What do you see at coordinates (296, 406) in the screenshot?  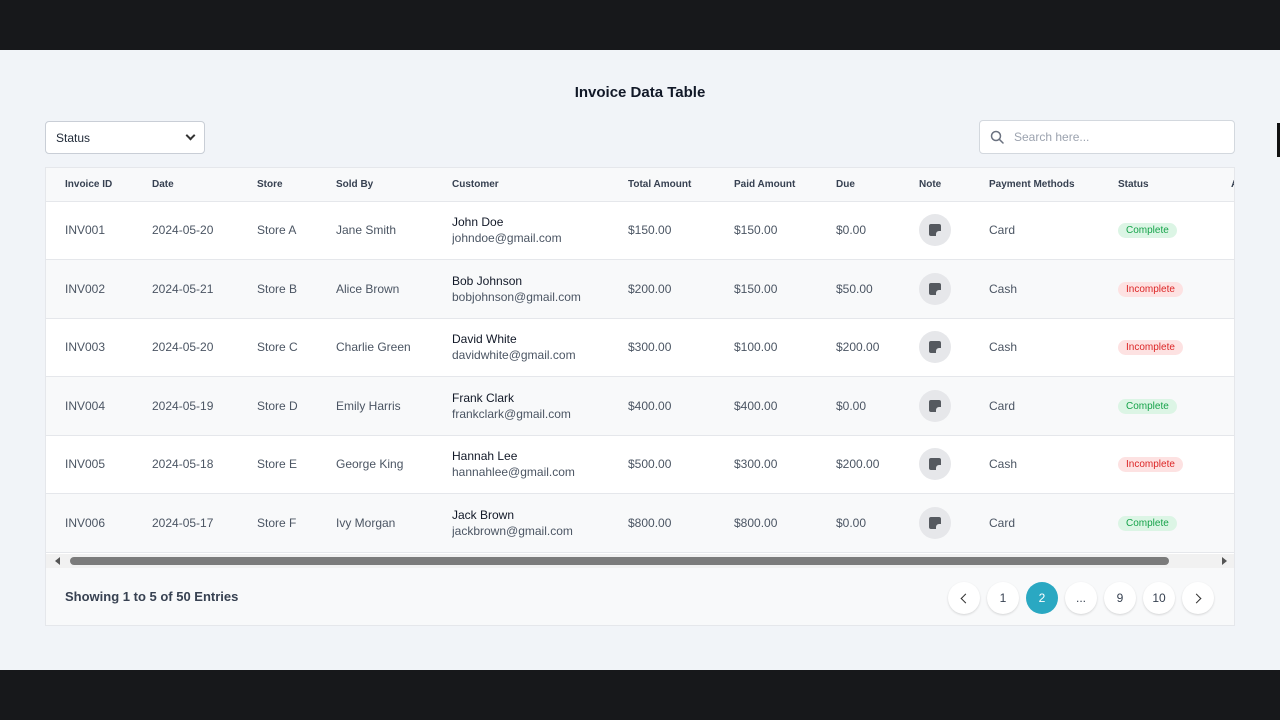 I see `store-cell: Store D` at bounding box center [296, 406].